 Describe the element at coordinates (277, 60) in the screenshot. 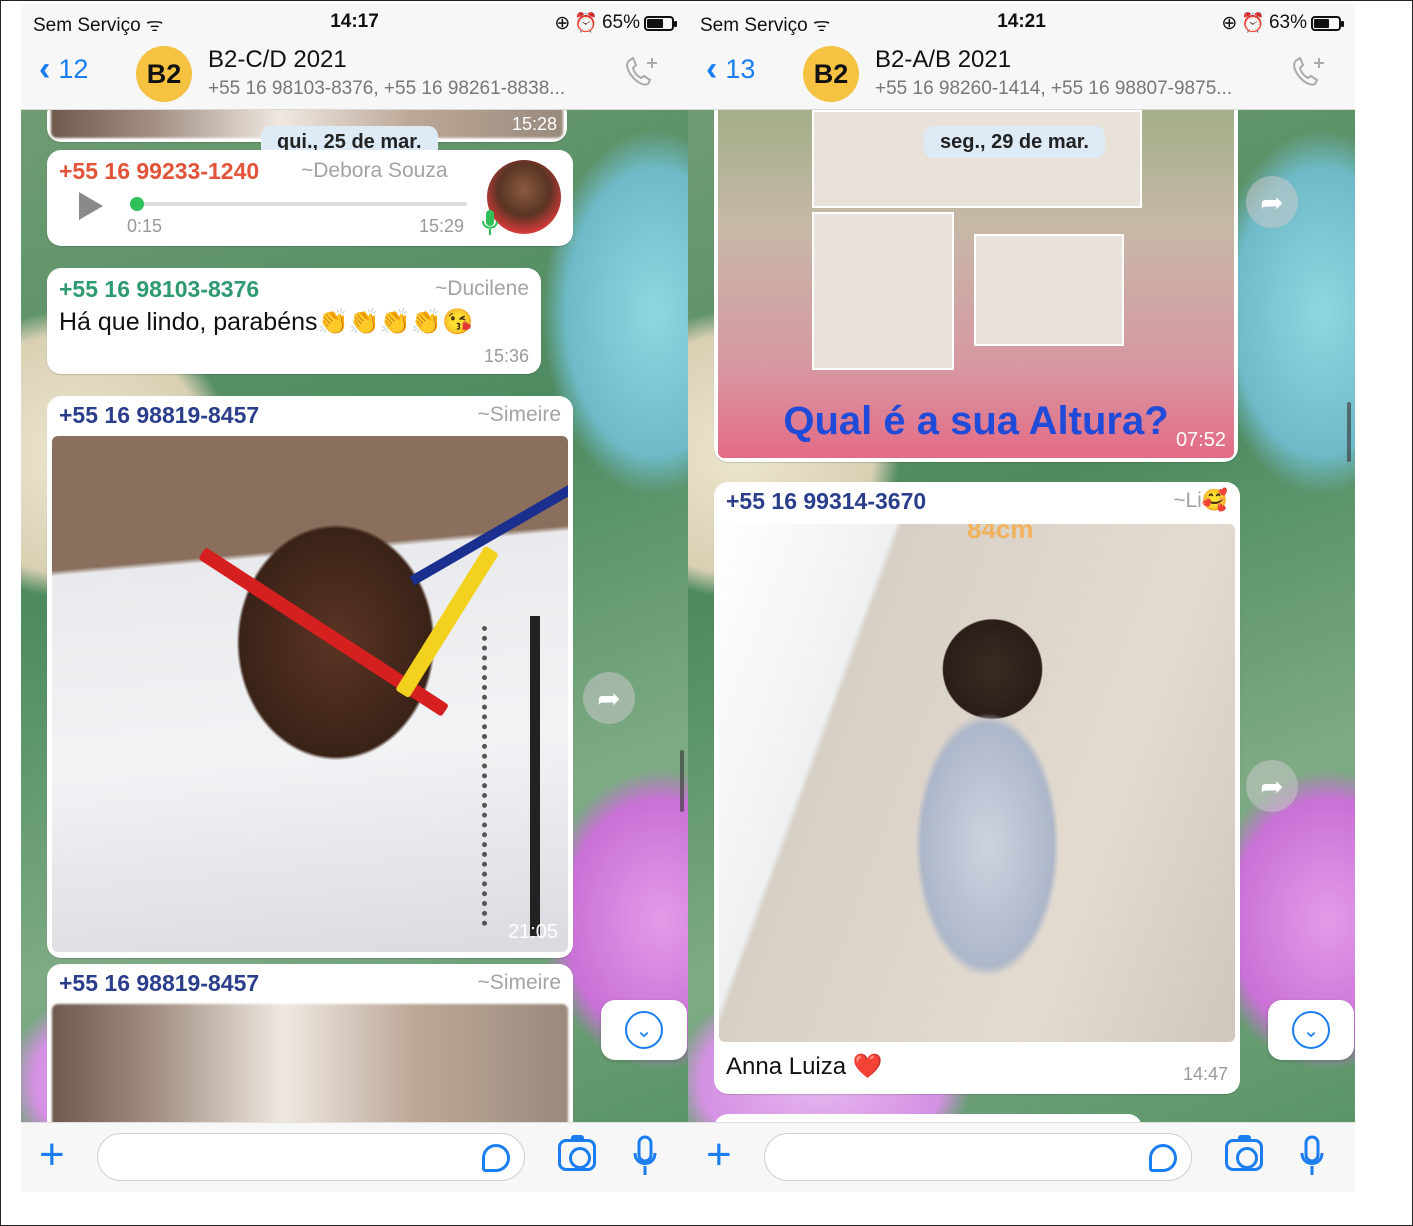

I see `group-title: B2-C/D 2021` at that location.